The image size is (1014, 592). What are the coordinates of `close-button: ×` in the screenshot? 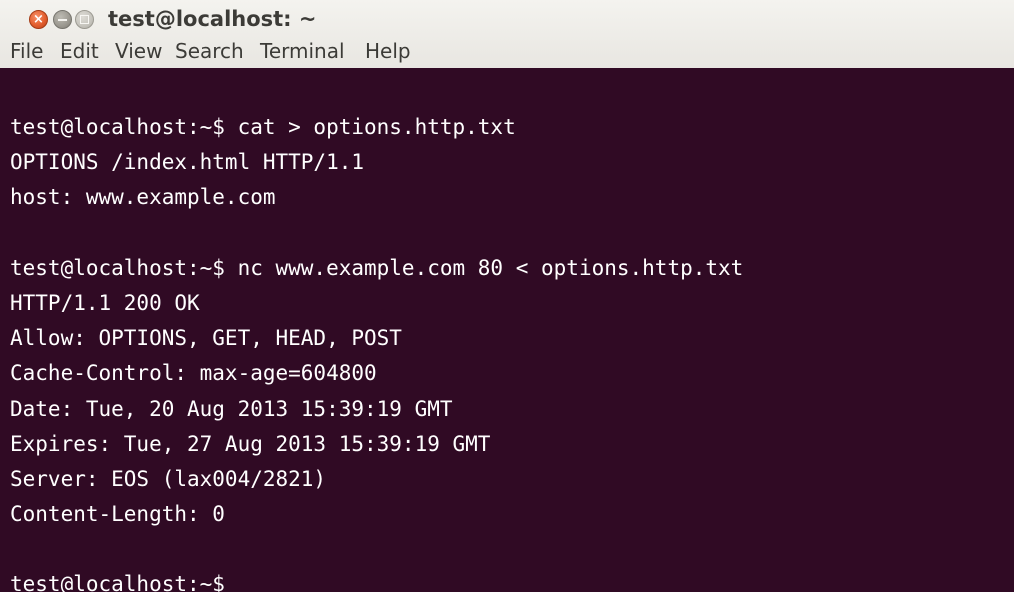 It's located at (38, 19).